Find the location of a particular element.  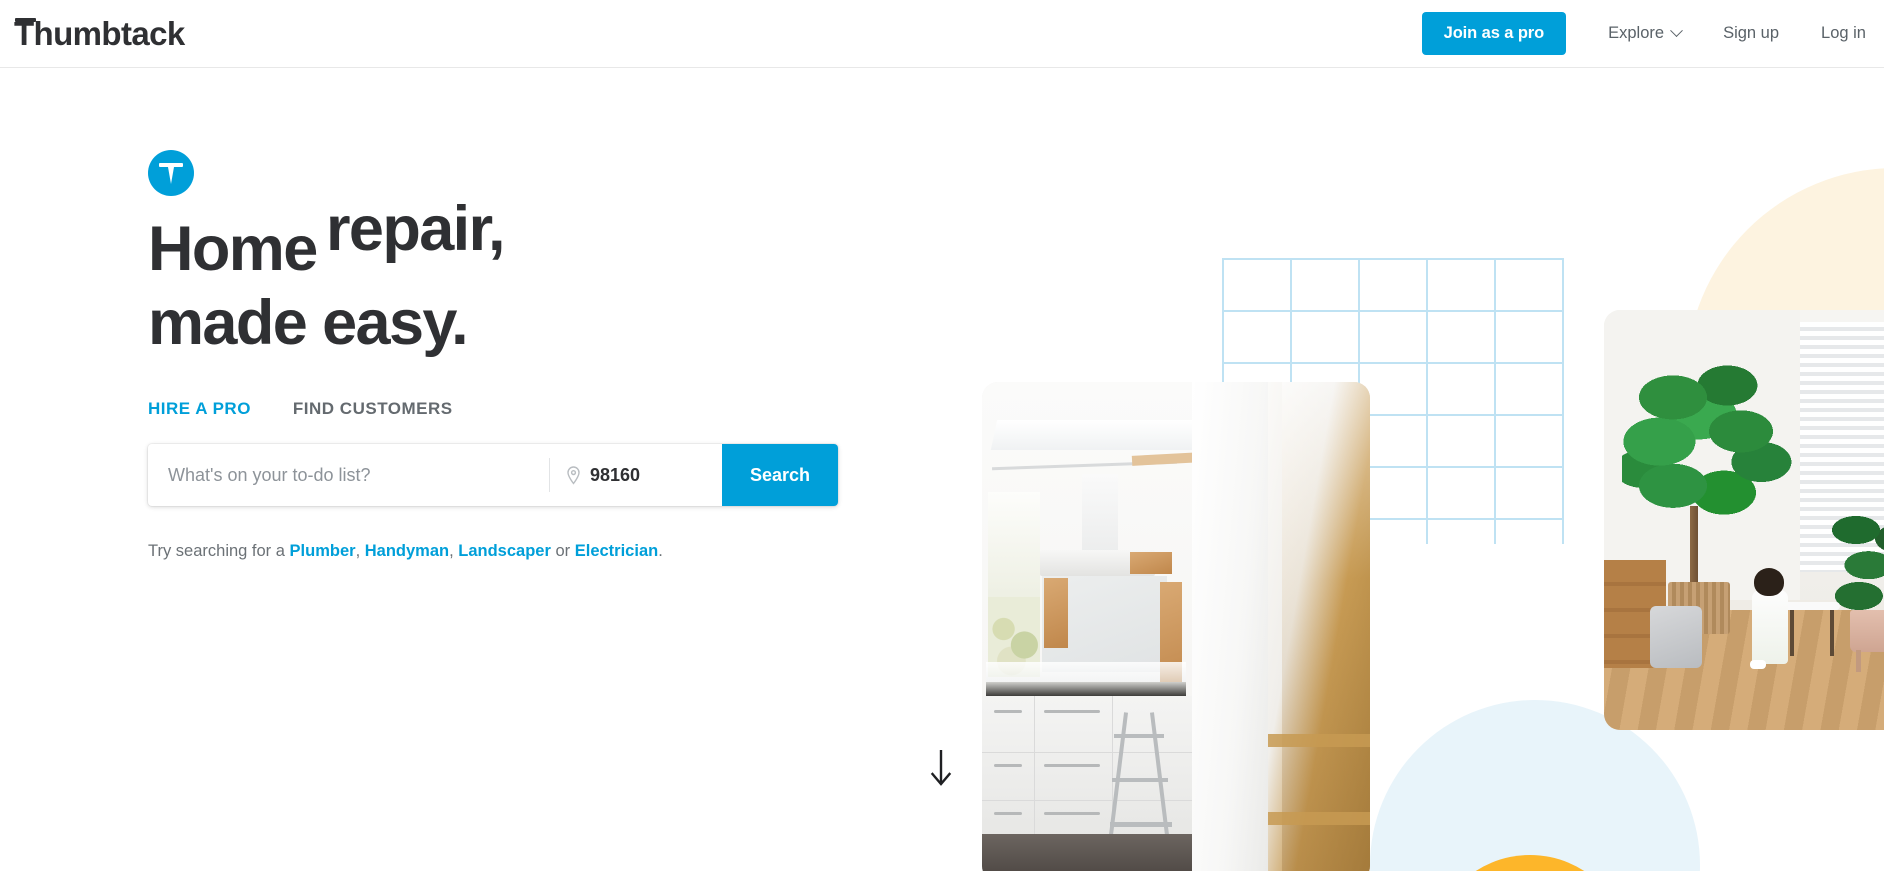

search-bar: Search is located at coordinates (493, 475).